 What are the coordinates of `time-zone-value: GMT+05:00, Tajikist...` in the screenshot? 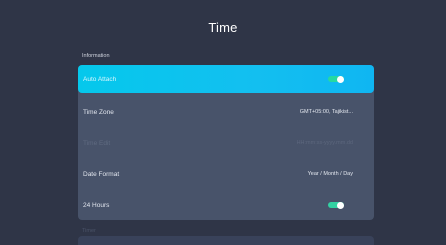 It's located at (326, 112).